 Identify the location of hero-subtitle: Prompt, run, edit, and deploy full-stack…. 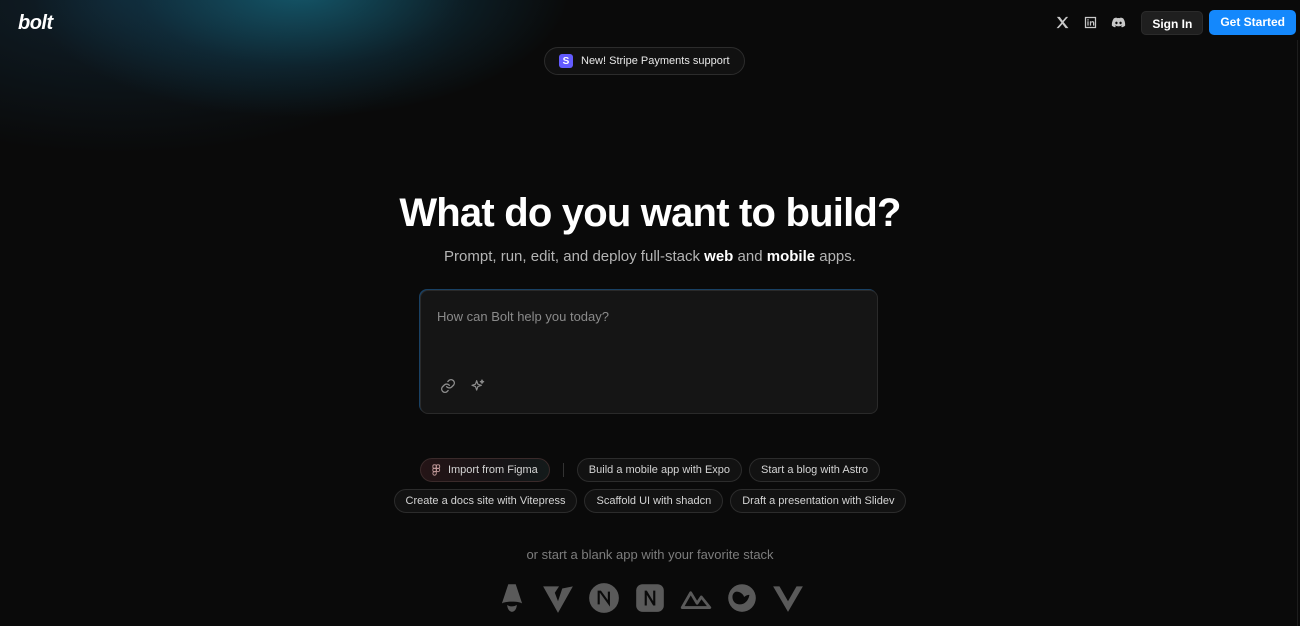
(650, 256).